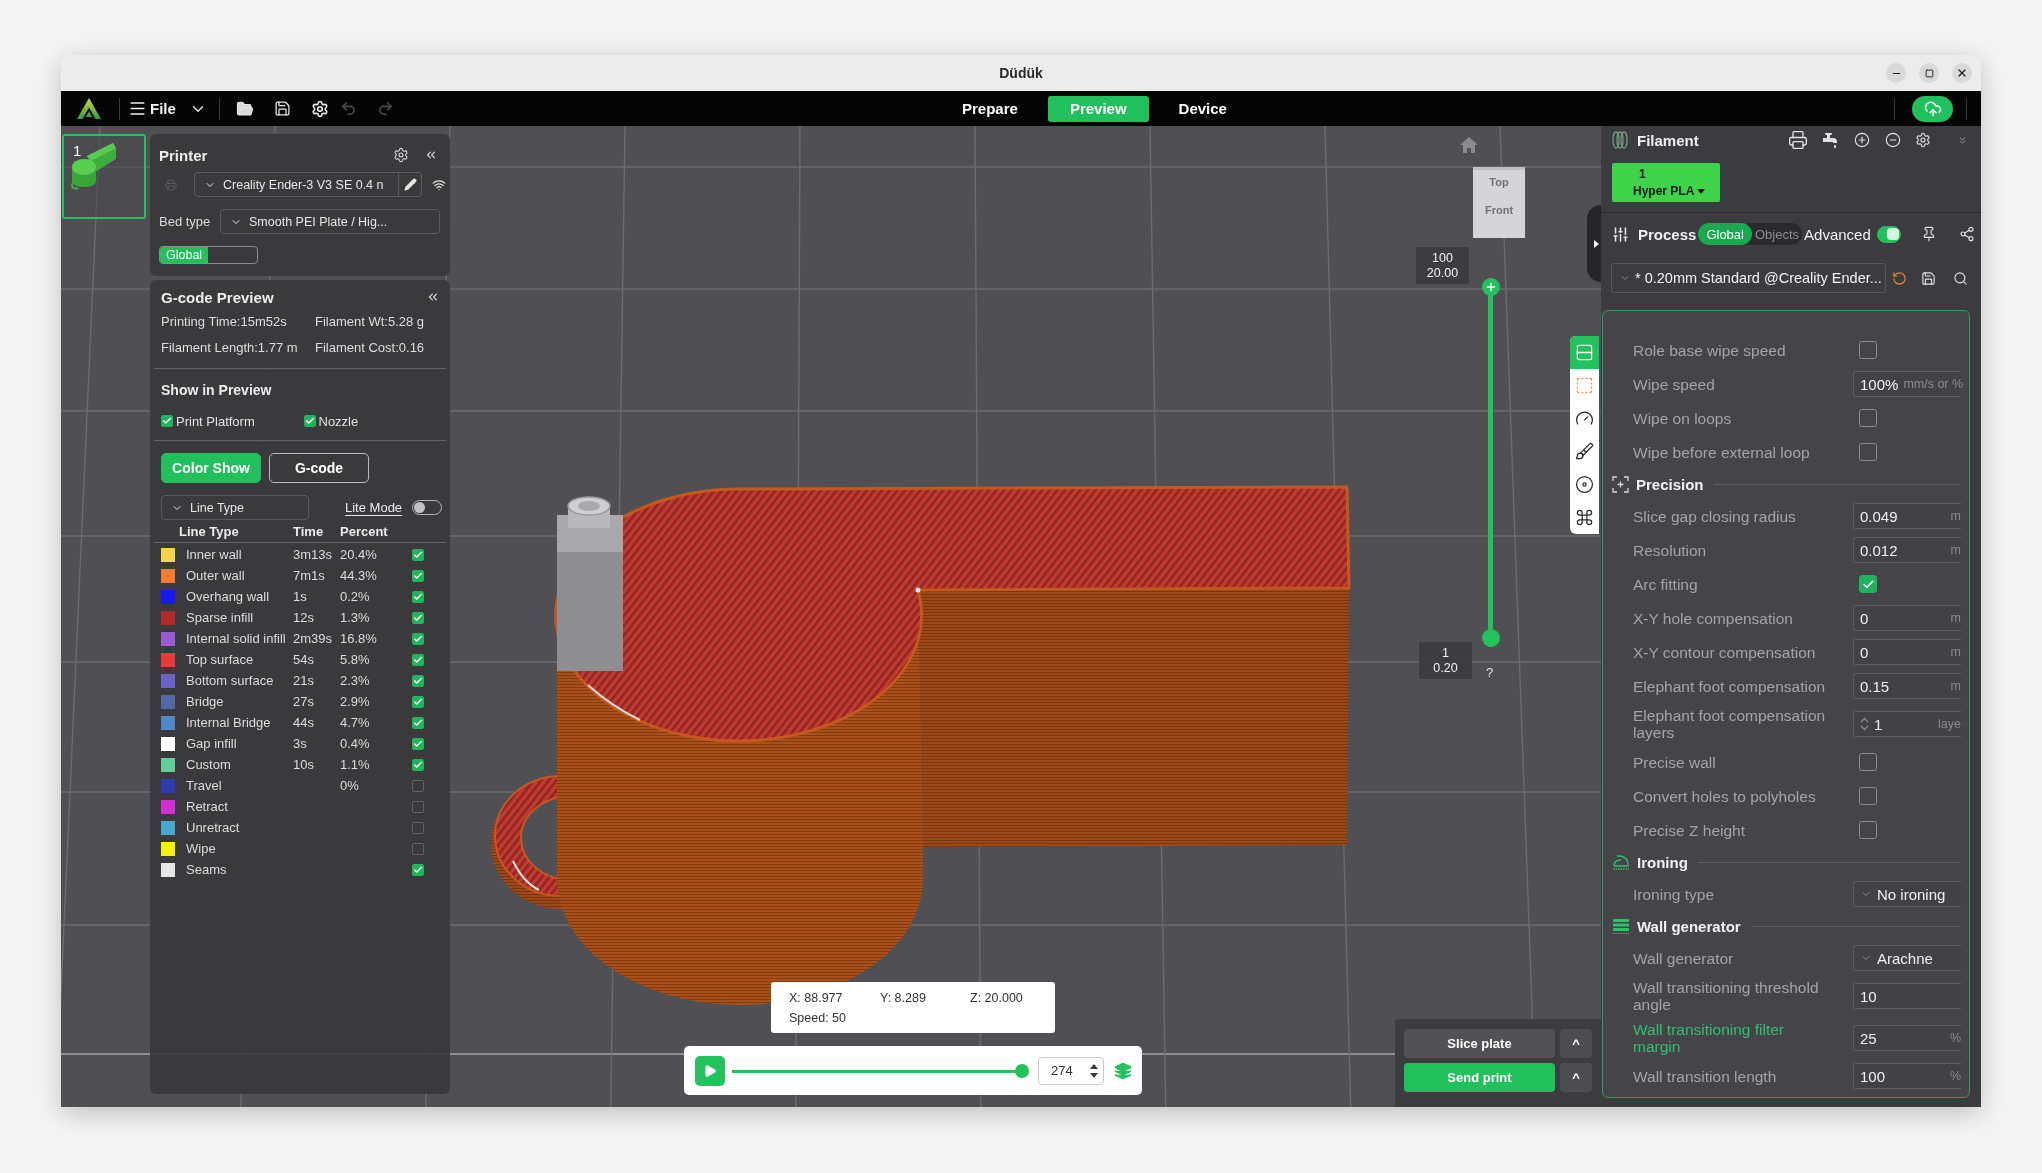  I want to click on settings-dropdown: Arachne, so click(1907, 958).